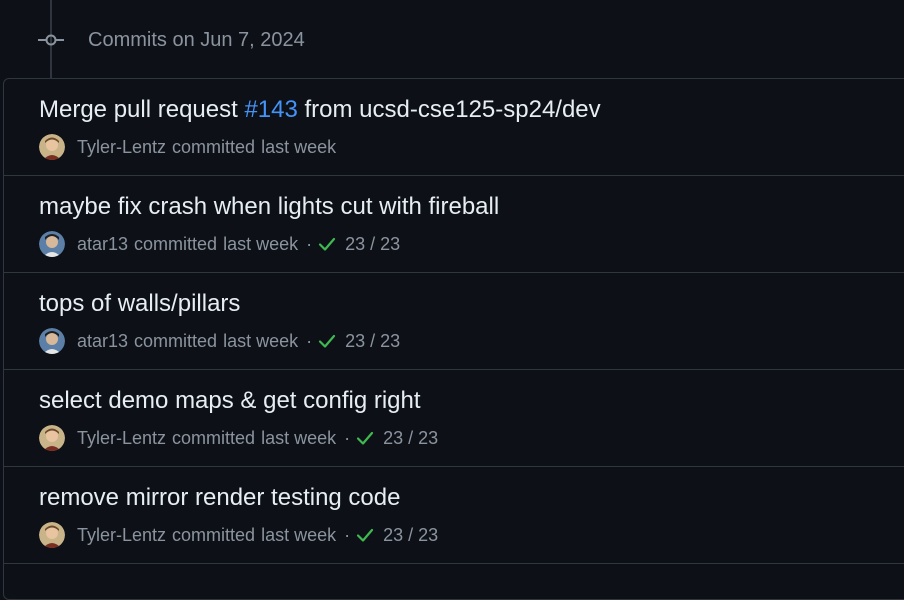 The width and height of the screenshot is (904, 600). What do you see at coordinates (139, 304) in the screenshot?
I see `commit-title: tops of walls/pillars` at bounding box center [139, 304].